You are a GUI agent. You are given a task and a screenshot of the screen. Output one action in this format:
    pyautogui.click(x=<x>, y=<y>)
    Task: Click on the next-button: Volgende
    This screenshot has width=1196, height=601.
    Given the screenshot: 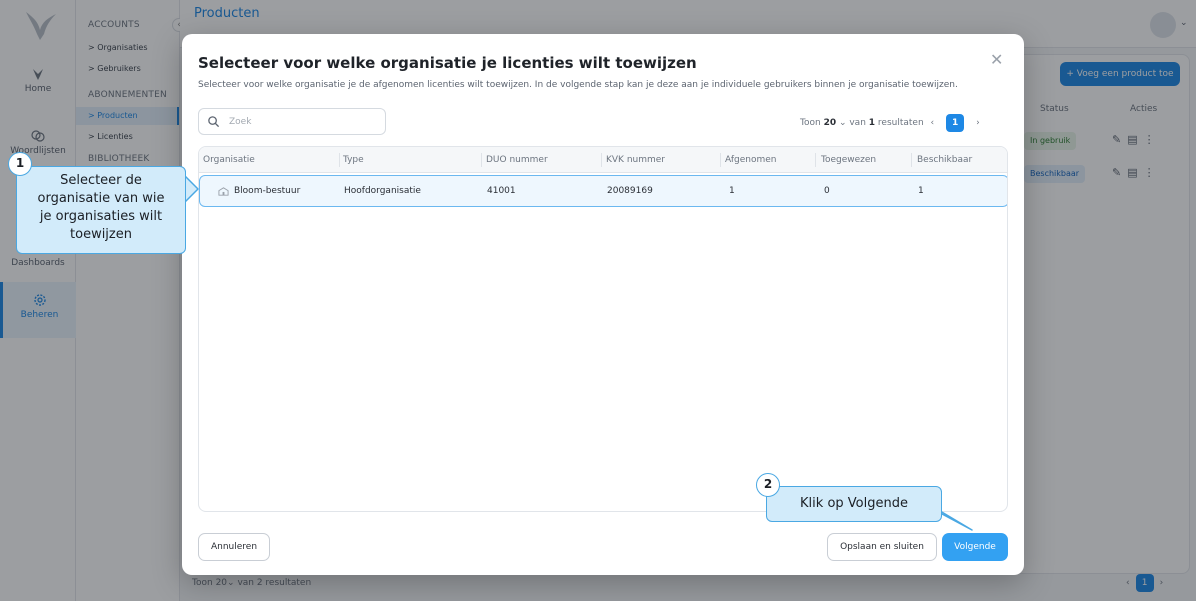 What is the action you would take?
    pyautogui.click(x=975, y=547)
    